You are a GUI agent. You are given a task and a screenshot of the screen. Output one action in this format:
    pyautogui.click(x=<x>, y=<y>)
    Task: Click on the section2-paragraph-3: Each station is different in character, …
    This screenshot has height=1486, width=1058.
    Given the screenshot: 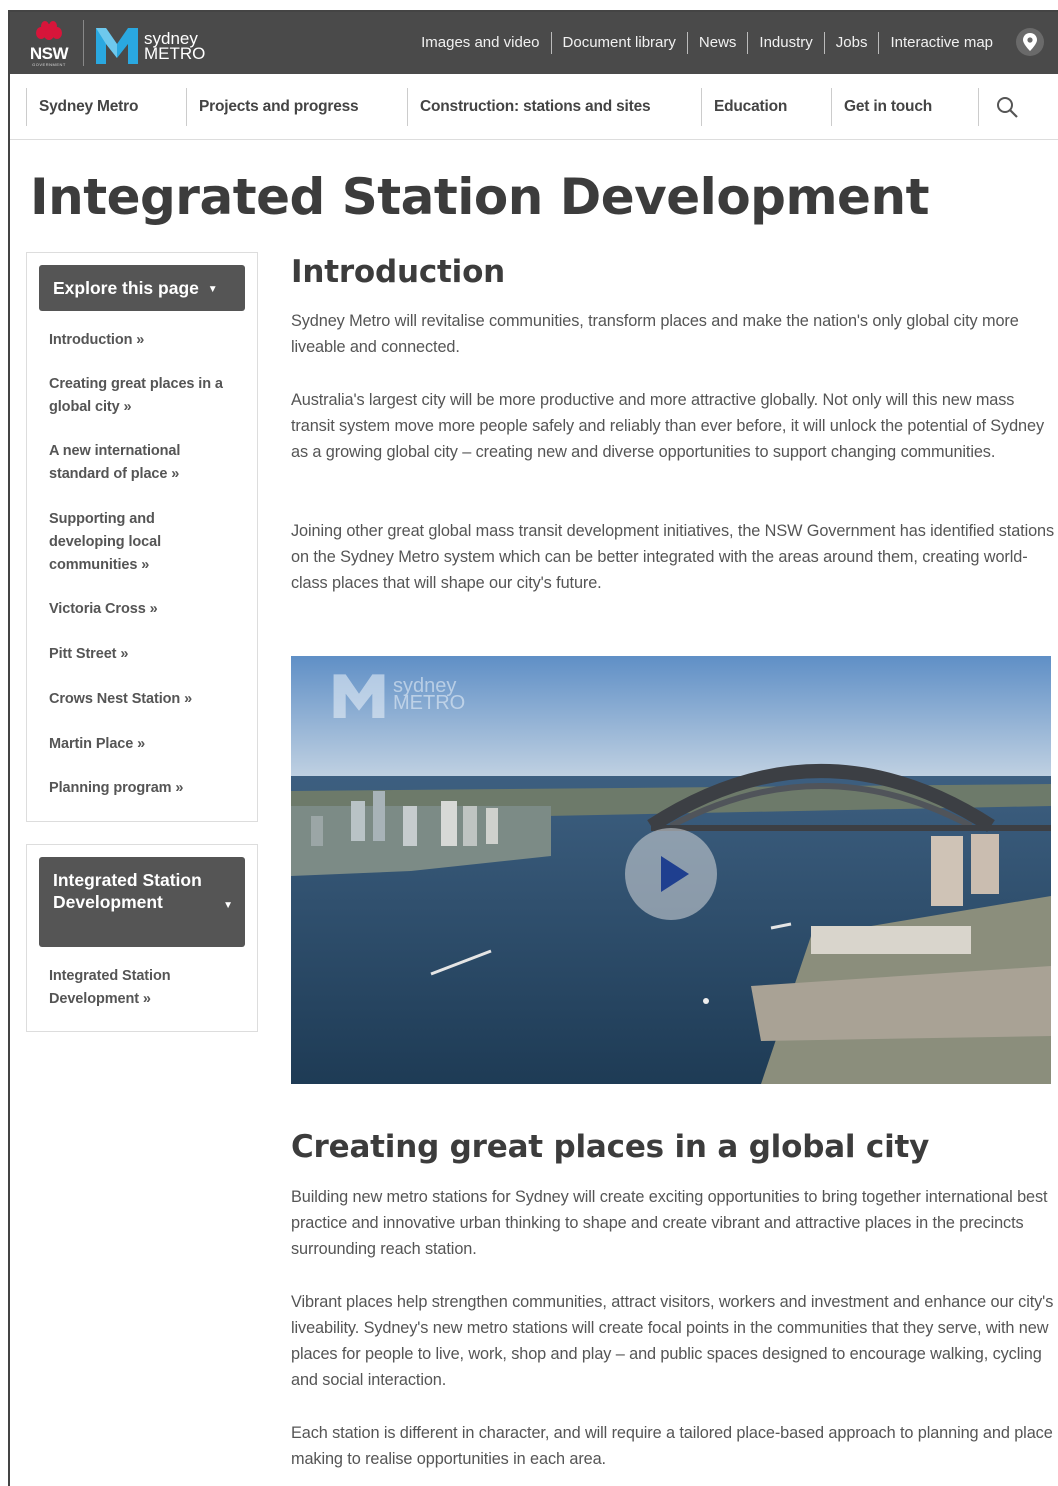 What is the action you would take?
    pyautogui.click(x=672, y=1446)
    